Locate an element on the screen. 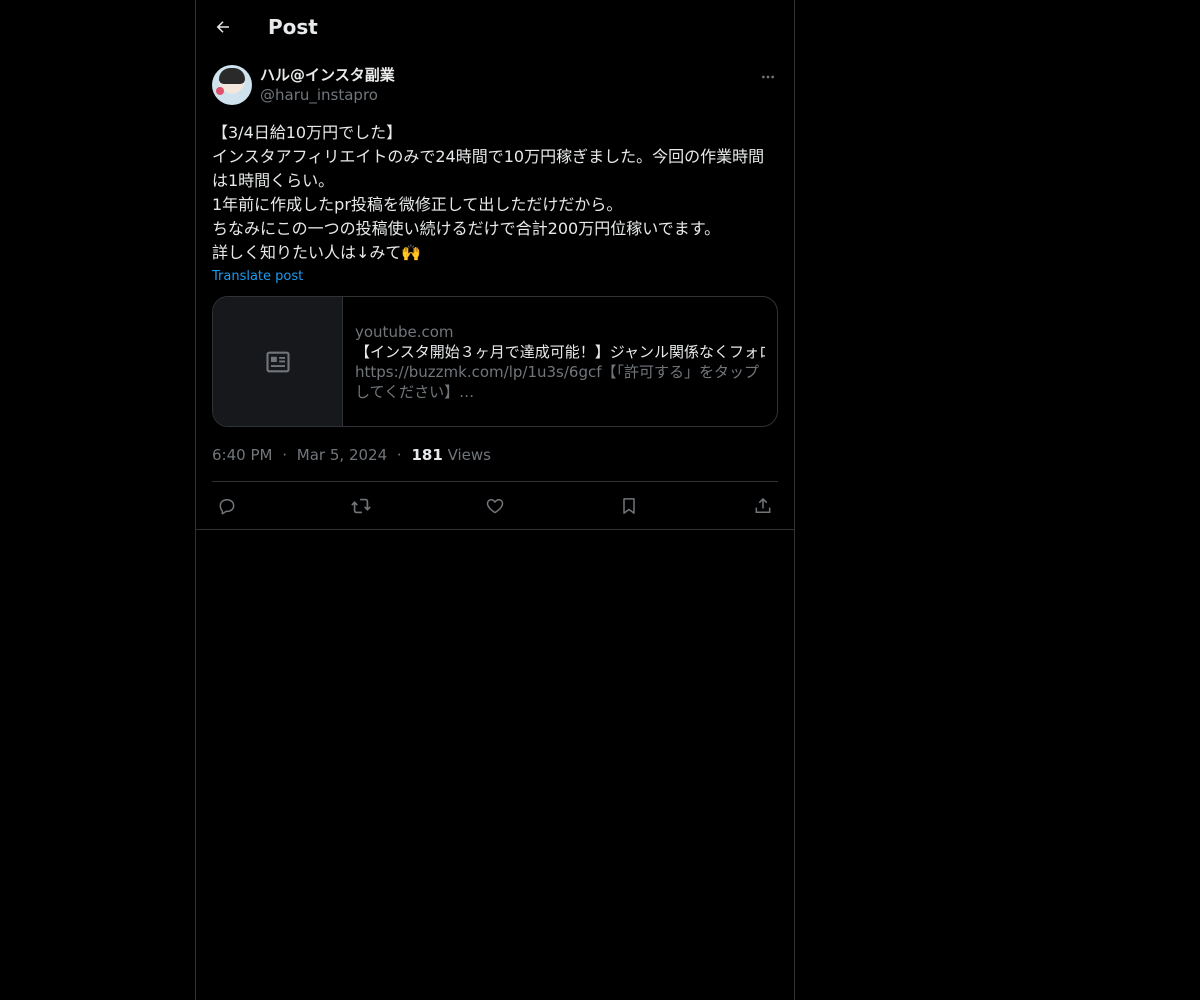 This screenshot has width=1200, height=1000. bookmark-icon is located at coordinates (629, 506).